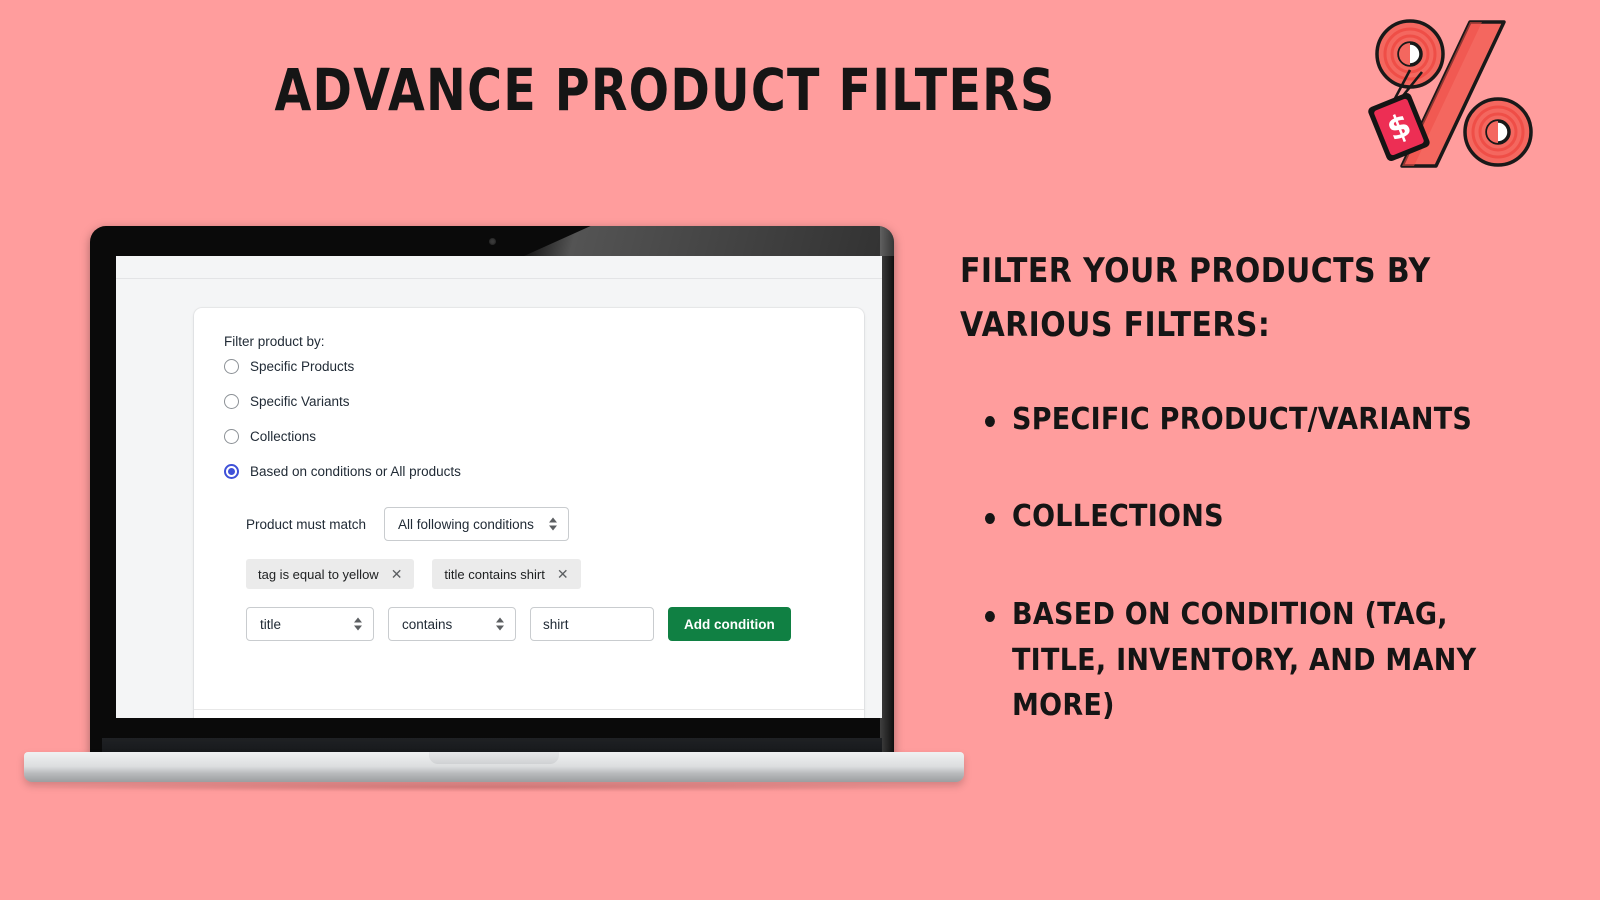 Image resolution: width=1600 pixels, height=900 pixels. I want to click on laptop-shadow, so click(494, 787).